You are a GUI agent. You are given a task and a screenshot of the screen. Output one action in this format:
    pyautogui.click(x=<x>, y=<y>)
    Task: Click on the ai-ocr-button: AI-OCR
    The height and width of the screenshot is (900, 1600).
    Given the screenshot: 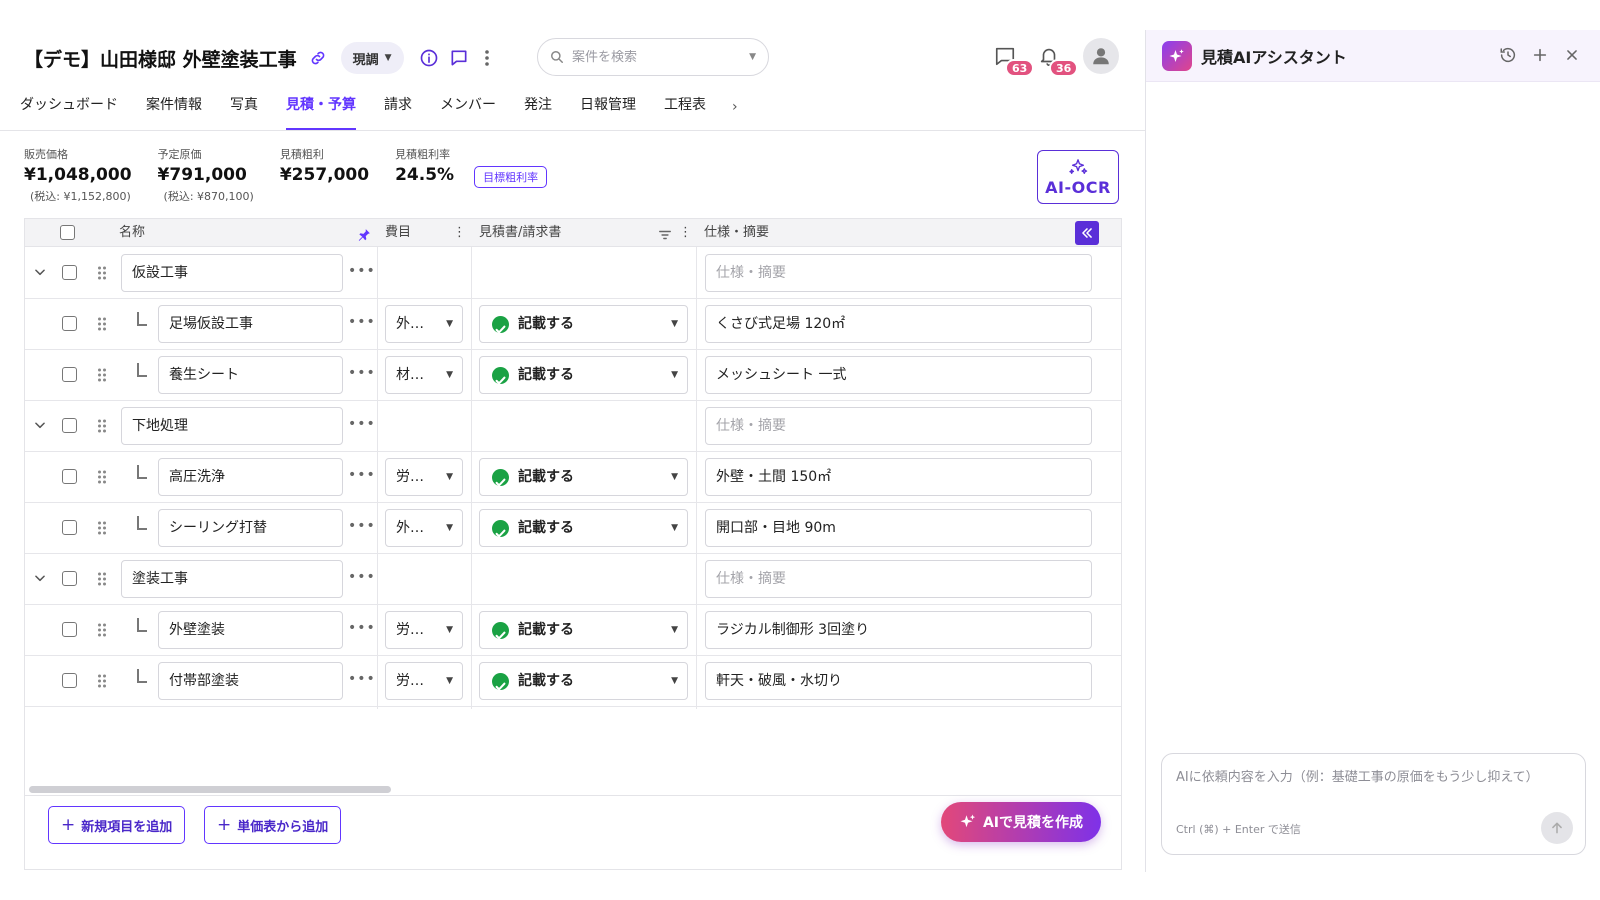 What is the action you would take?
    pyautogui.click(x=1078, y=177)
    